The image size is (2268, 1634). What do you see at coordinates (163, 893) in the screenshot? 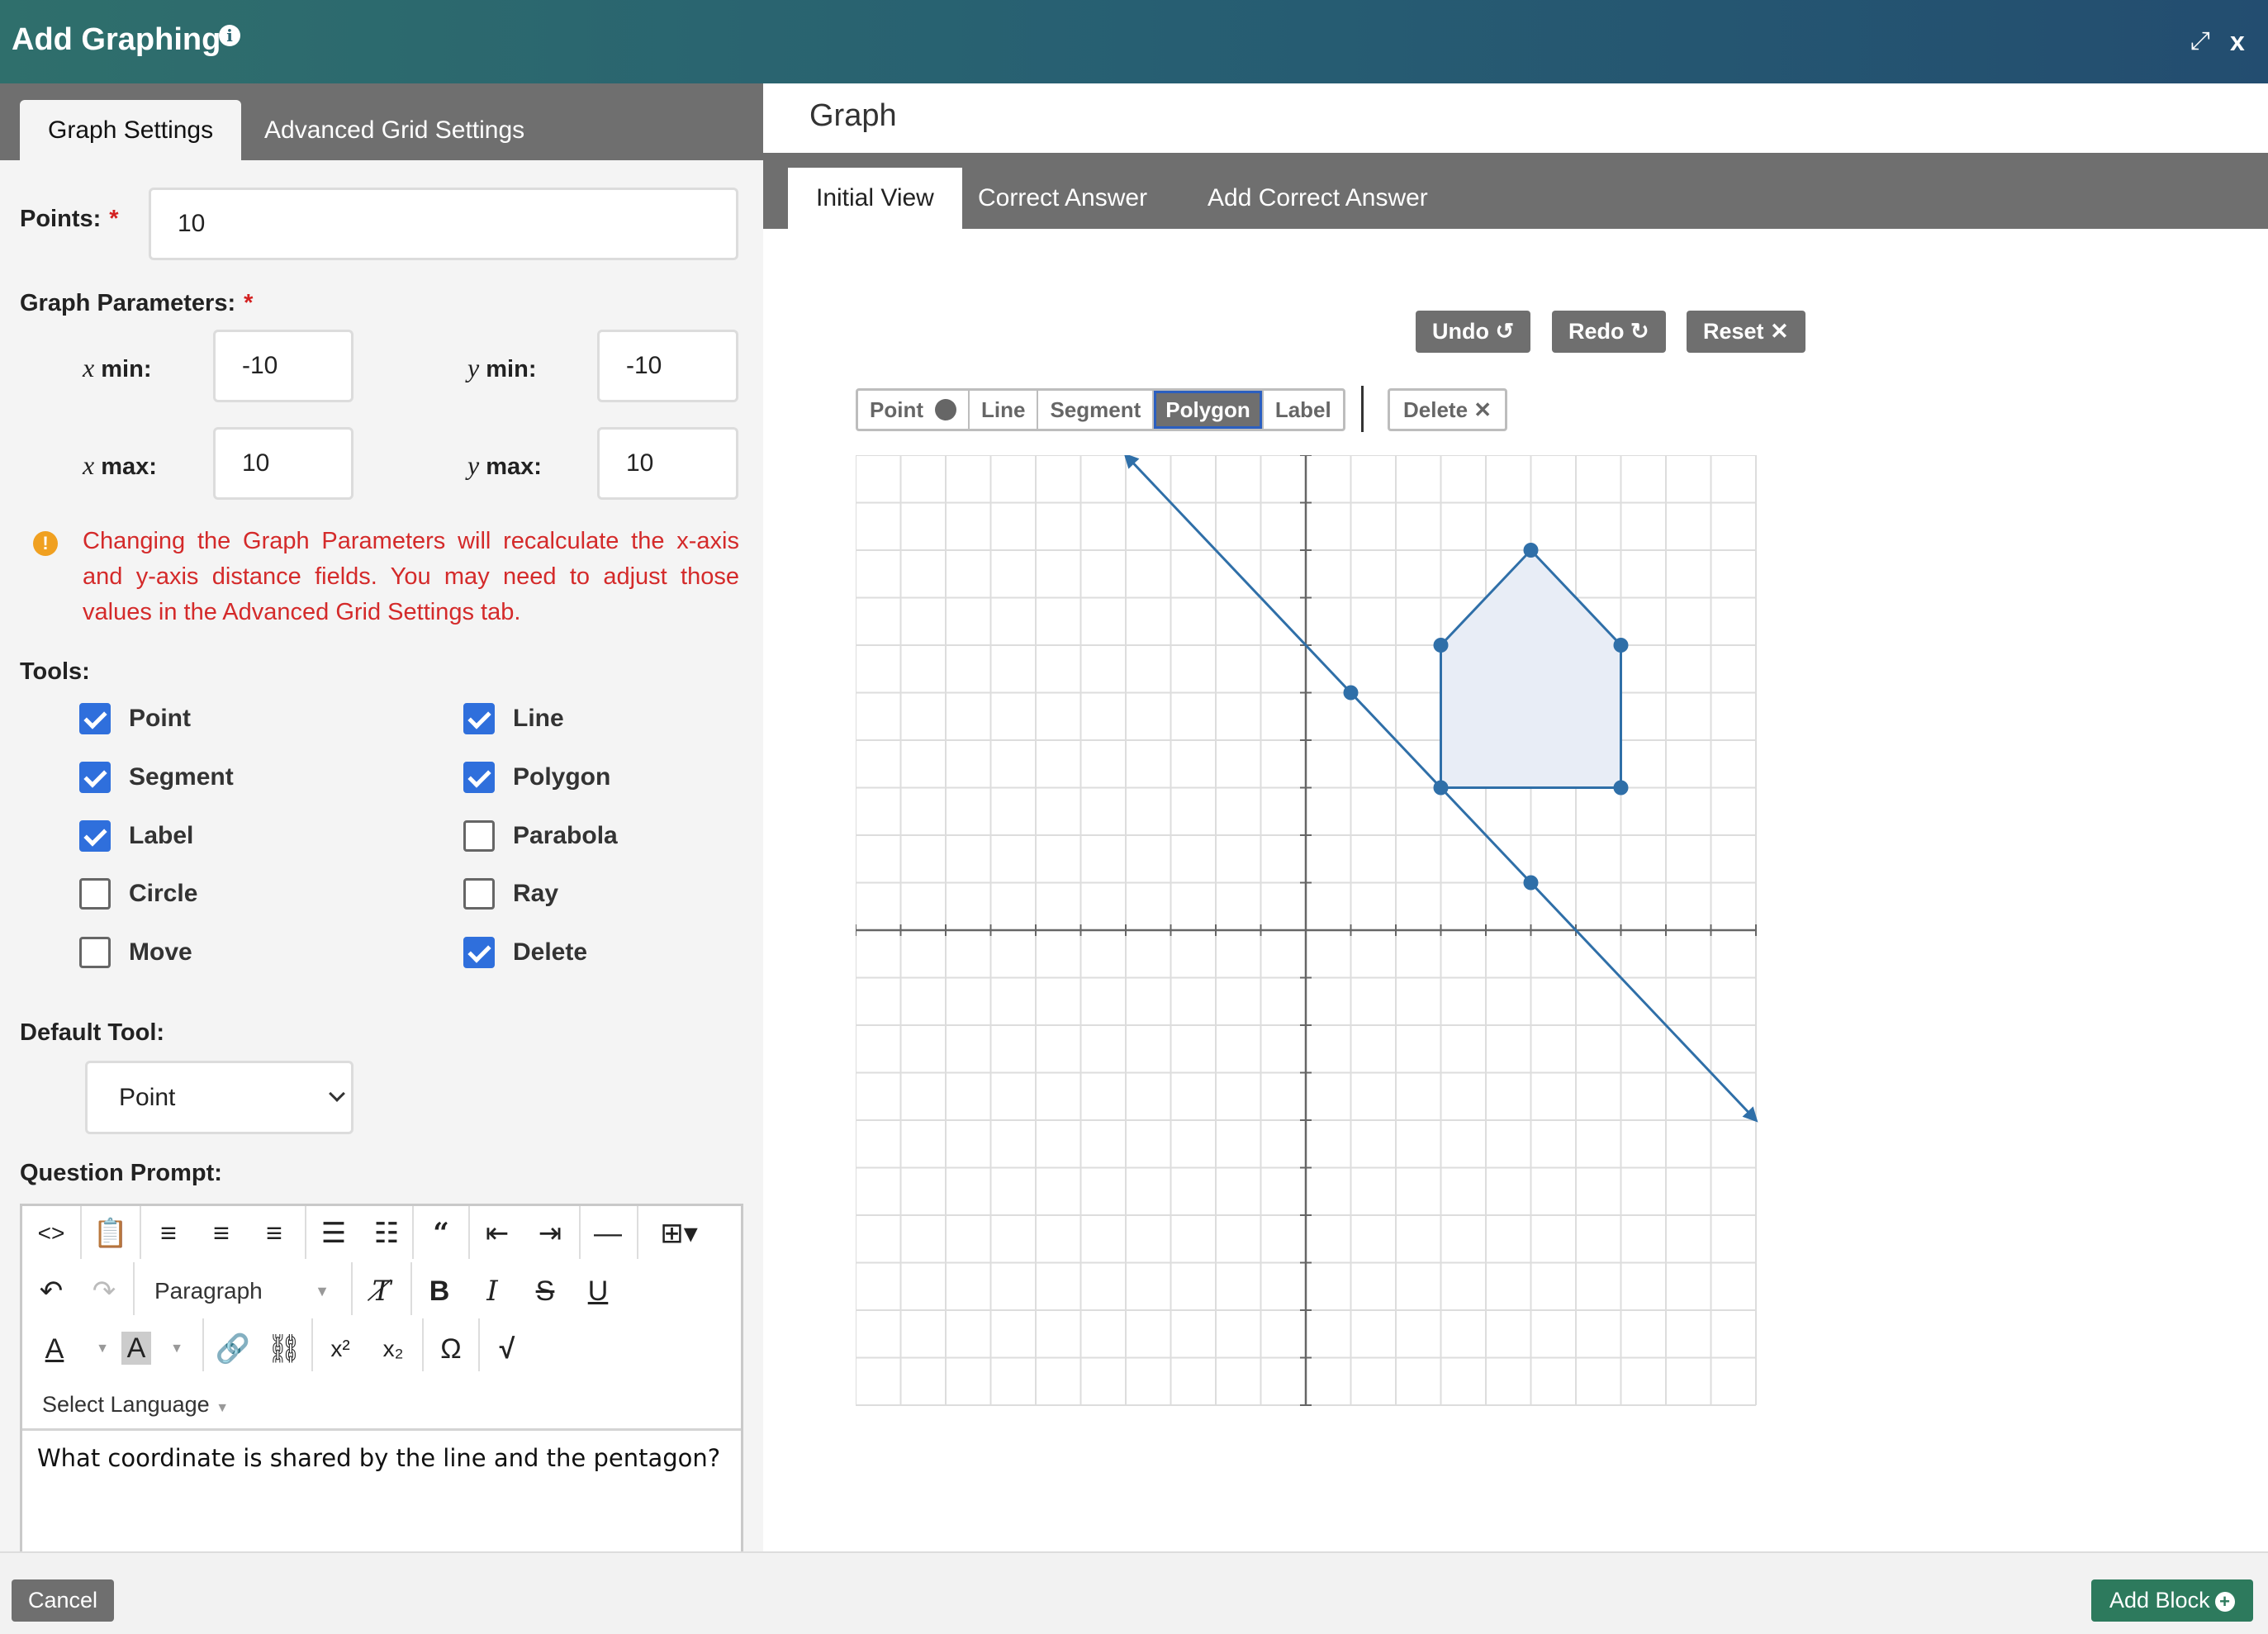
I see `tool-label: Circle` at bounding box center [163, 893].